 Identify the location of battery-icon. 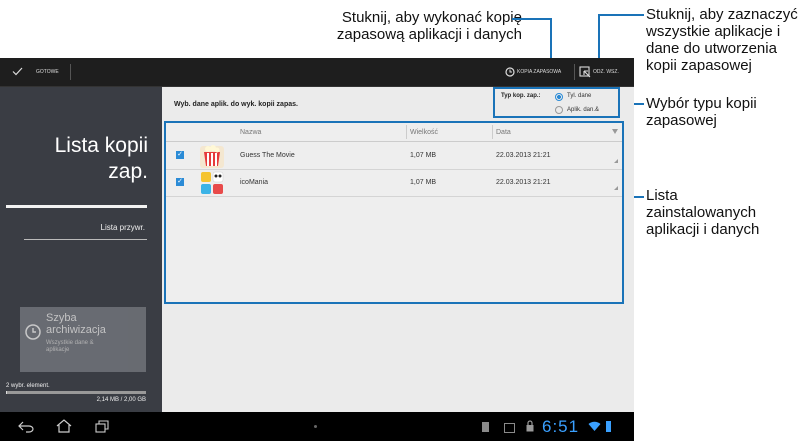
(608, 426).